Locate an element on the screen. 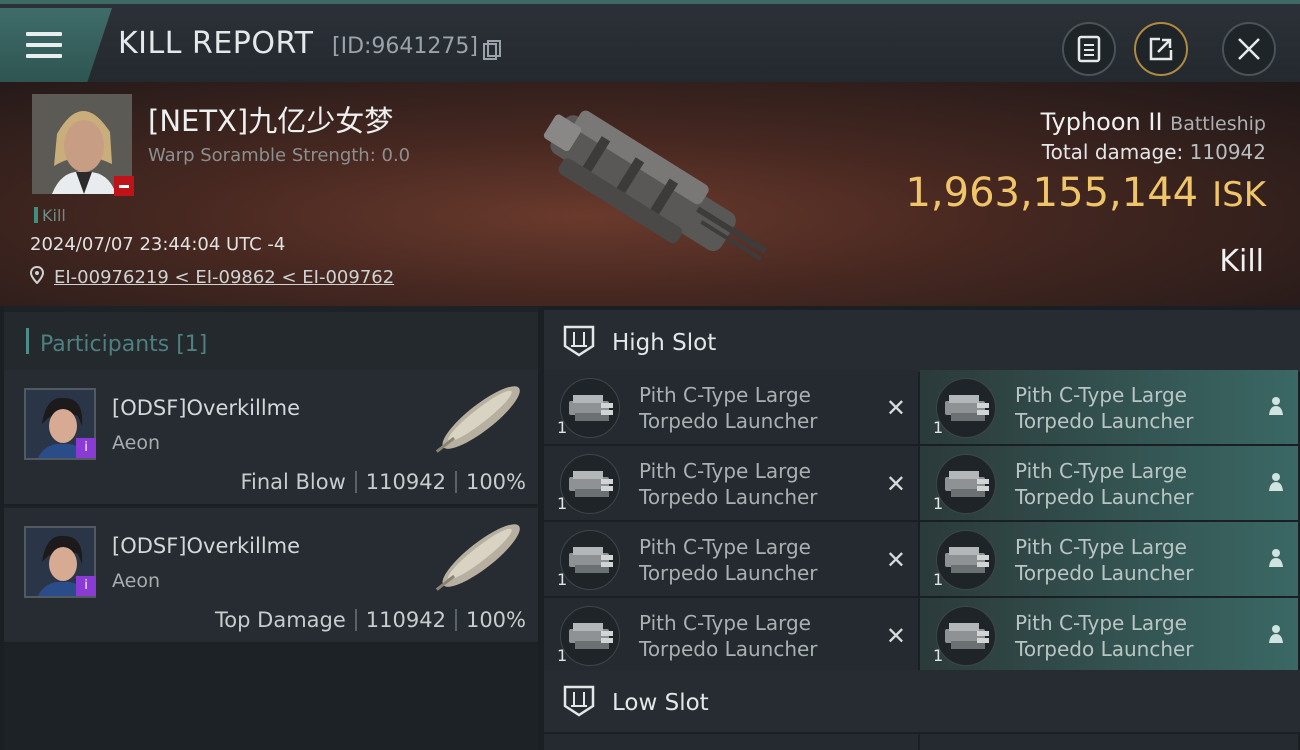 This screenshot has height=750, width=1300. participant-percent: 100% is located at coordinates (495, 620).